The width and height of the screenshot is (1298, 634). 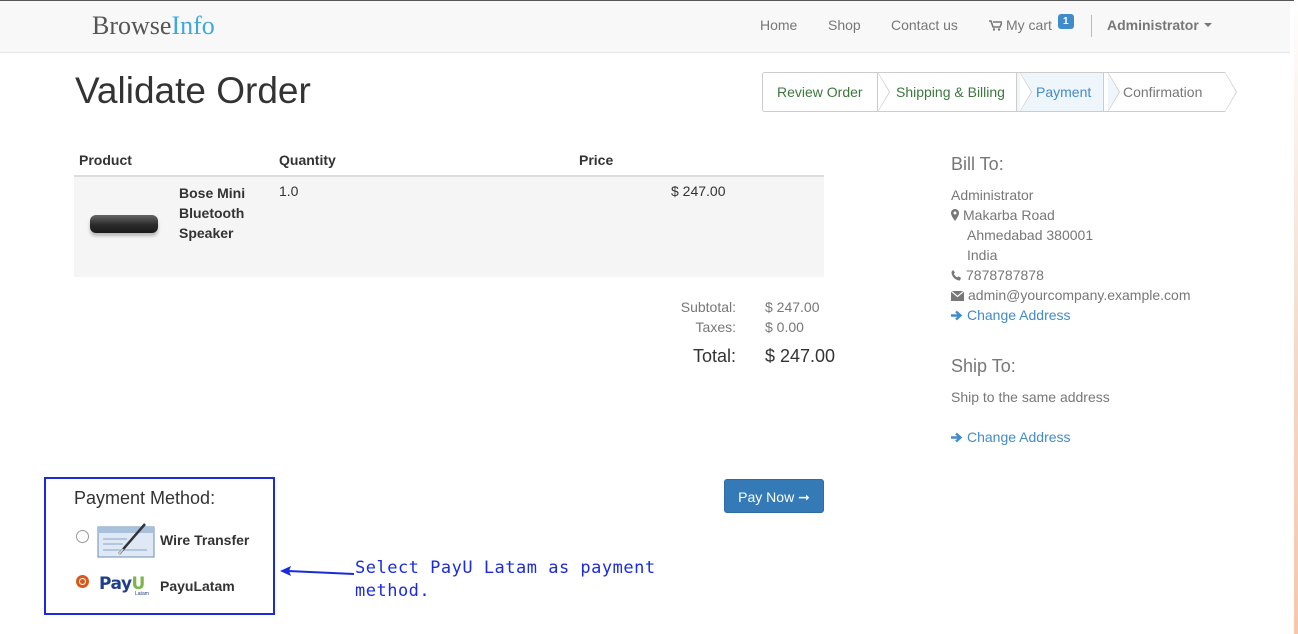 What do you see at coordinates (206, 233) in the screenshot?
I see `product-name-line: Speaker` at bounding box center [206, 233].